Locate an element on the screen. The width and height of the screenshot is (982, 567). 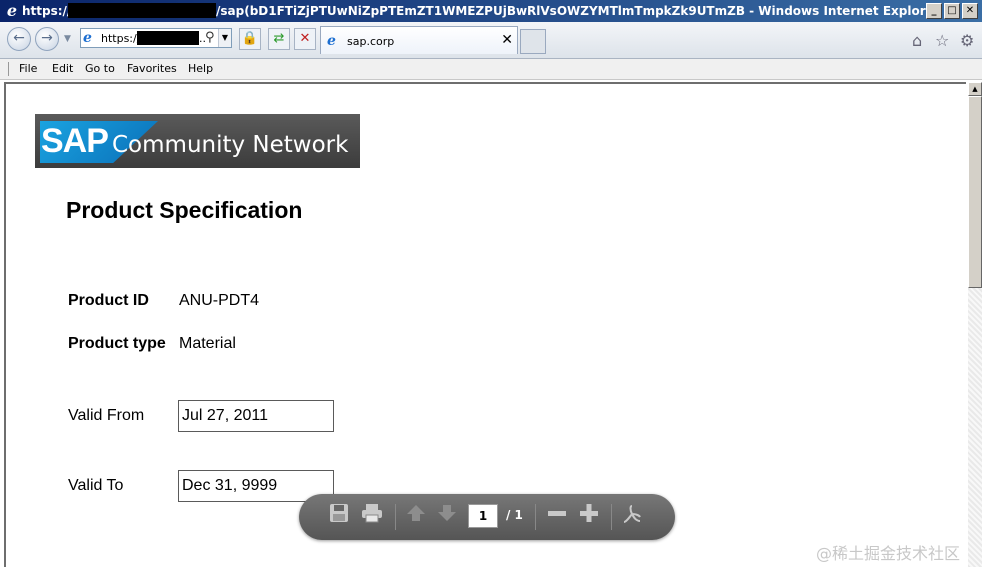
sap-community-network-logo: SAP Community Network is located at coordinates (197, 141).